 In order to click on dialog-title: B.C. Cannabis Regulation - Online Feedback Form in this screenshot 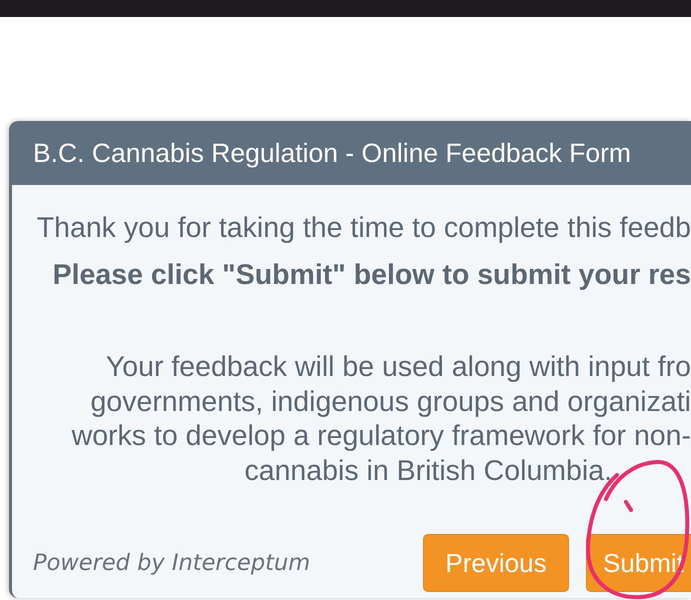, I will do `click(332, 153)`.